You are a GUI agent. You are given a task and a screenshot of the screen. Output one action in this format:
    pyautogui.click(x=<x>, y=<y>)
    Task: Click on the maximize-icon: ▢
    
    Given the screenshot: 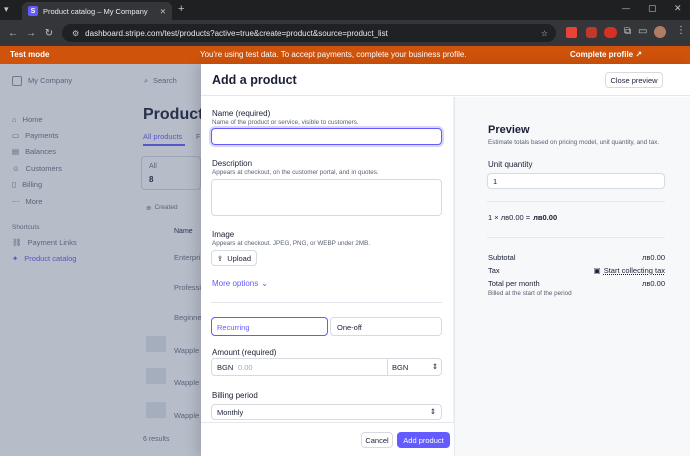 What is the action you would take?
    pyautogui.click(x=652, y=8)
    